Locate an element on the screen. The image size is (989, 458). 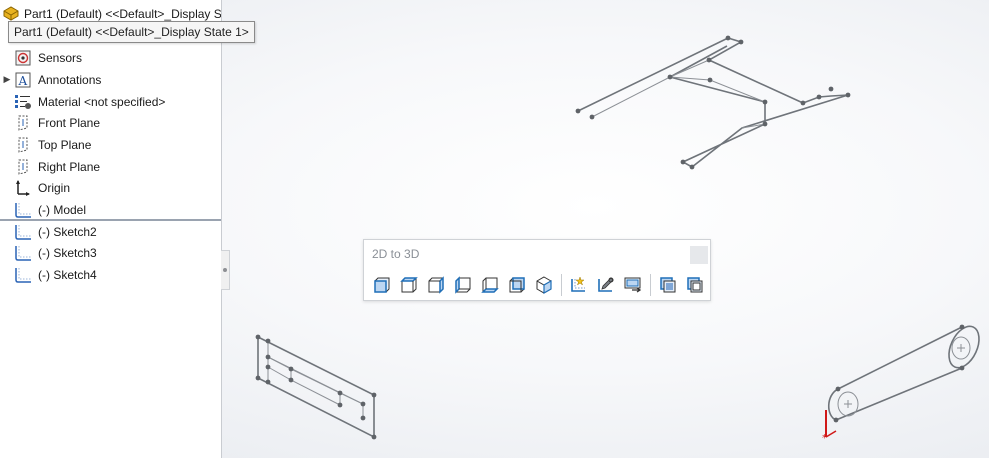
grip-dot-icon is located at coordinates (225, 270).